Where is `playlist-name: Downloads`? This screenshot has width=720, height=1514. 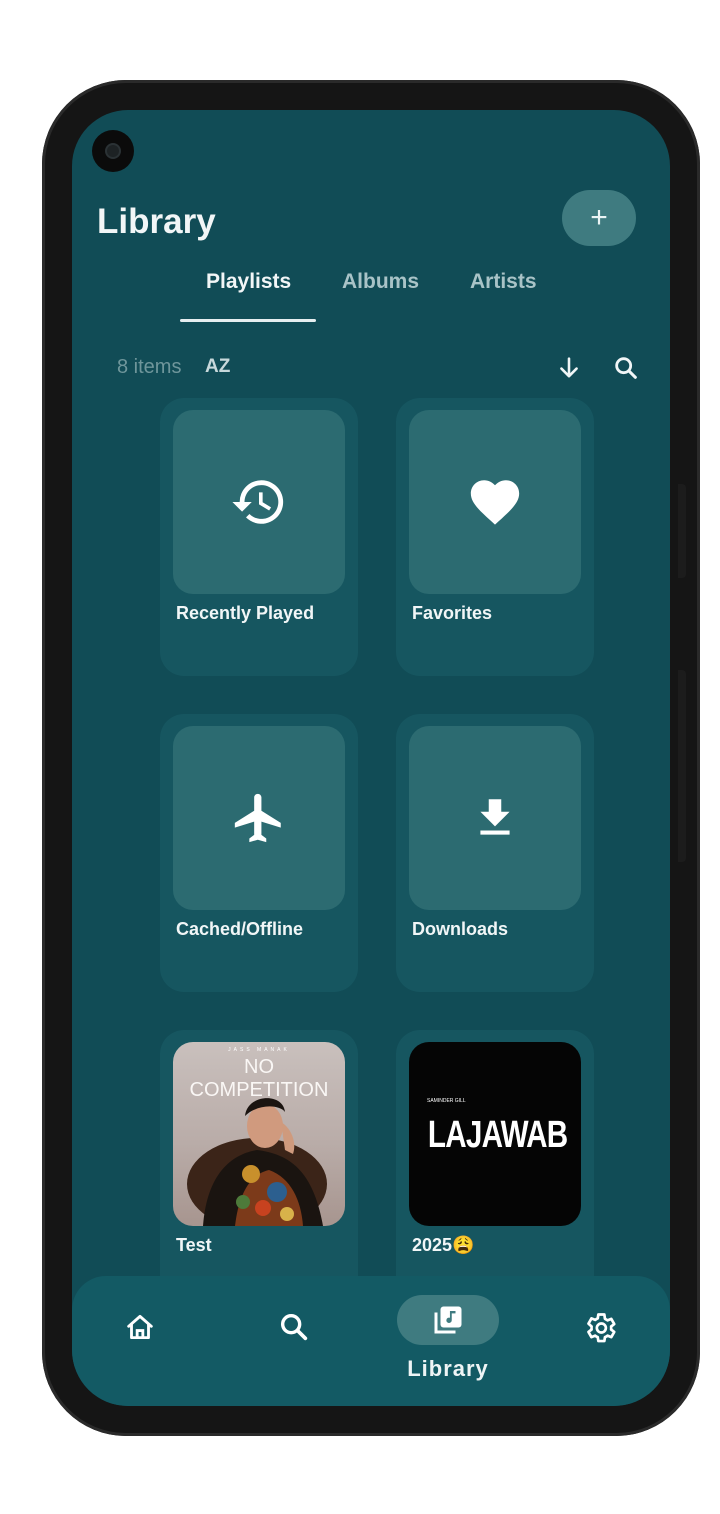 playlist-name: Downloads is located at coordinates (460, 929).